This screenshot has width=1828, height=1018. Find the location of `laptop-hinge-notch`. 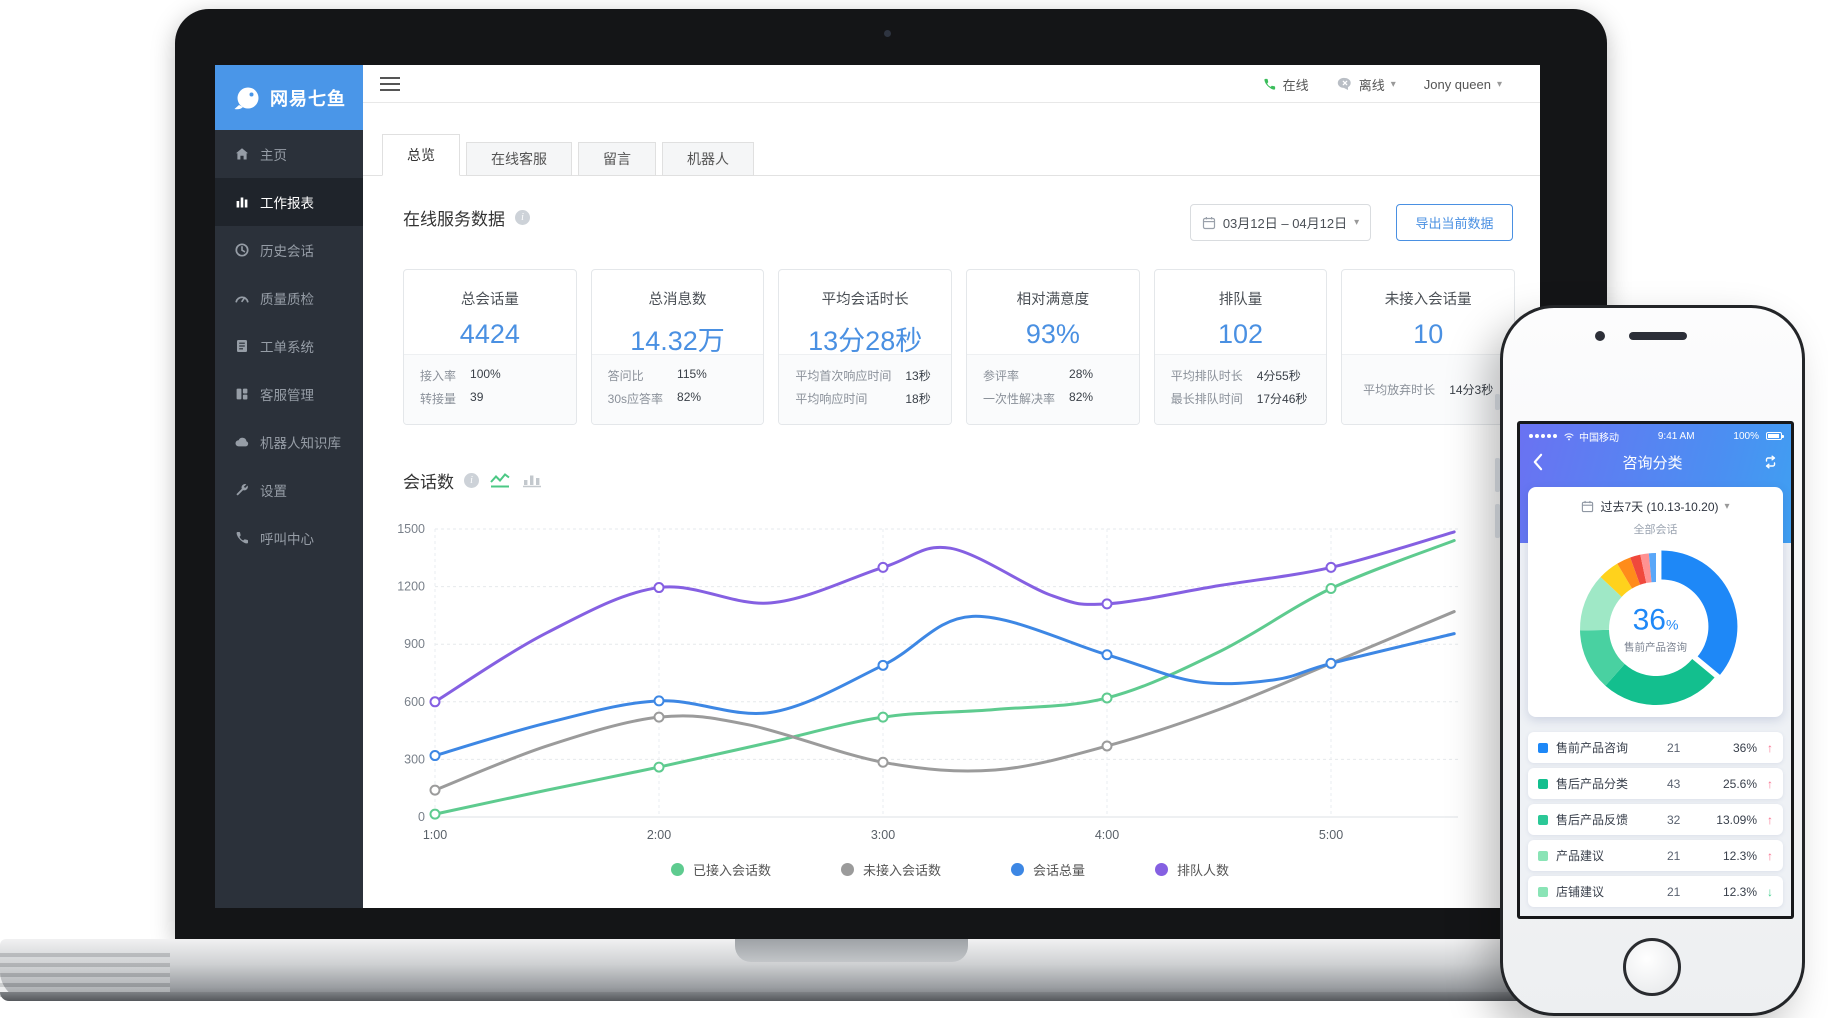

laptop-hinge-notch is located at coordinates (851, 950).